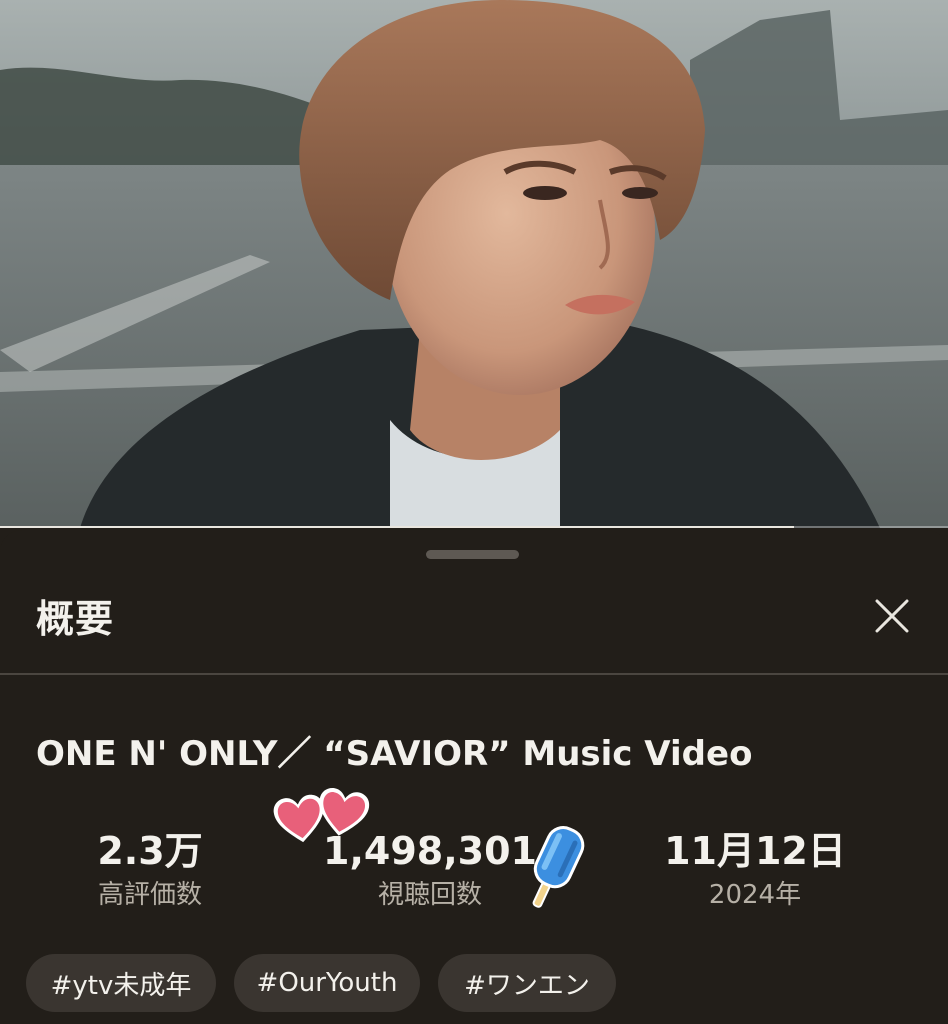 The height and width of the screenshot is (1024, 948). I want to click on progress-bar, so click(474, 527).